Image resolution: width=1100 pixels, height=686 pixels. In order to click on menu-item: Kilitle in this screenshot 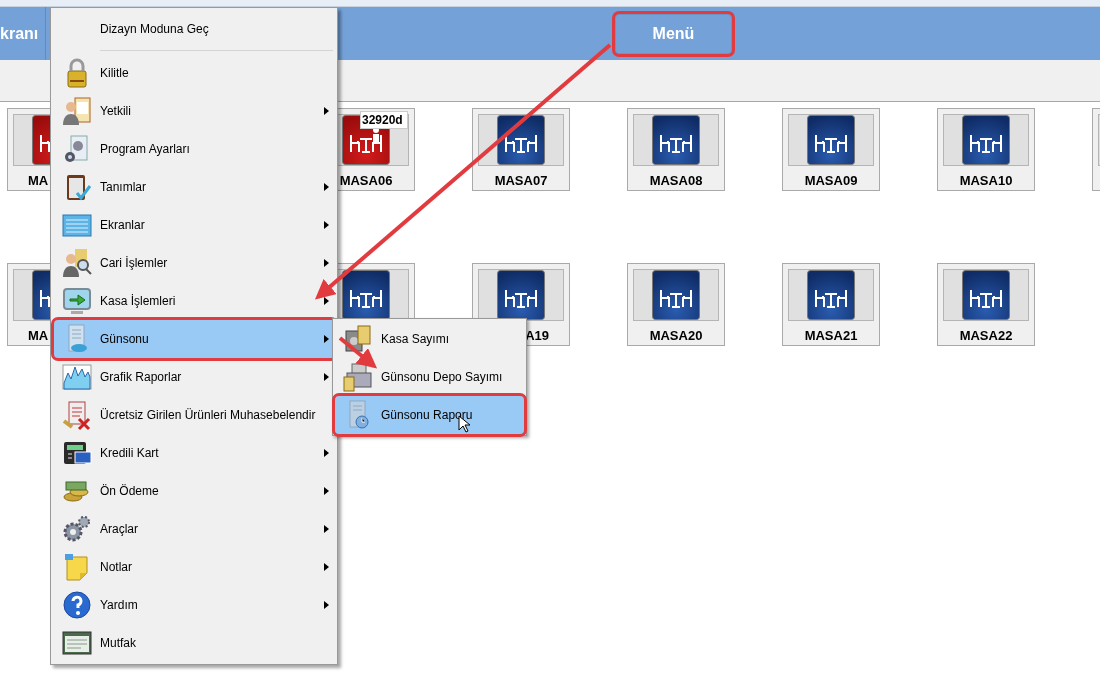, I will do `click(194, 73)`.